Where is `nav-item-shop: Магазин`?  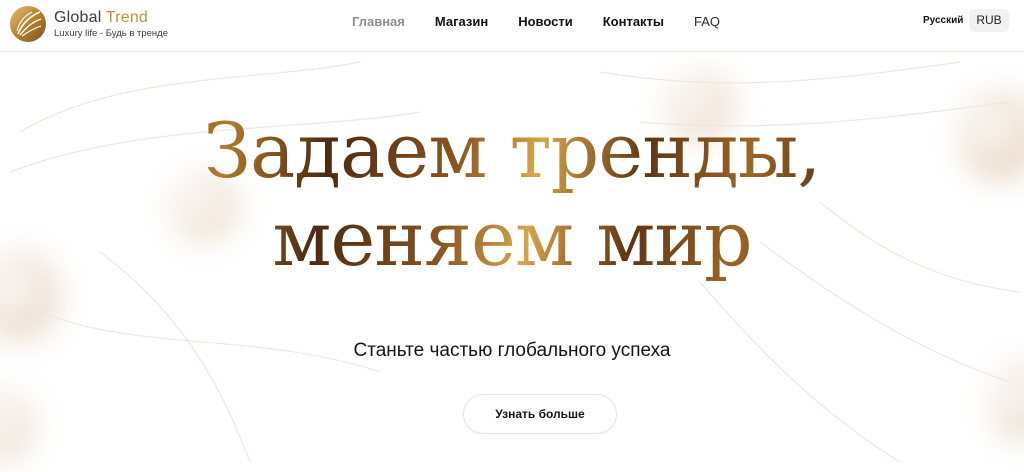
nav-item-shop: Магазин is located at coordinates (461, 22).